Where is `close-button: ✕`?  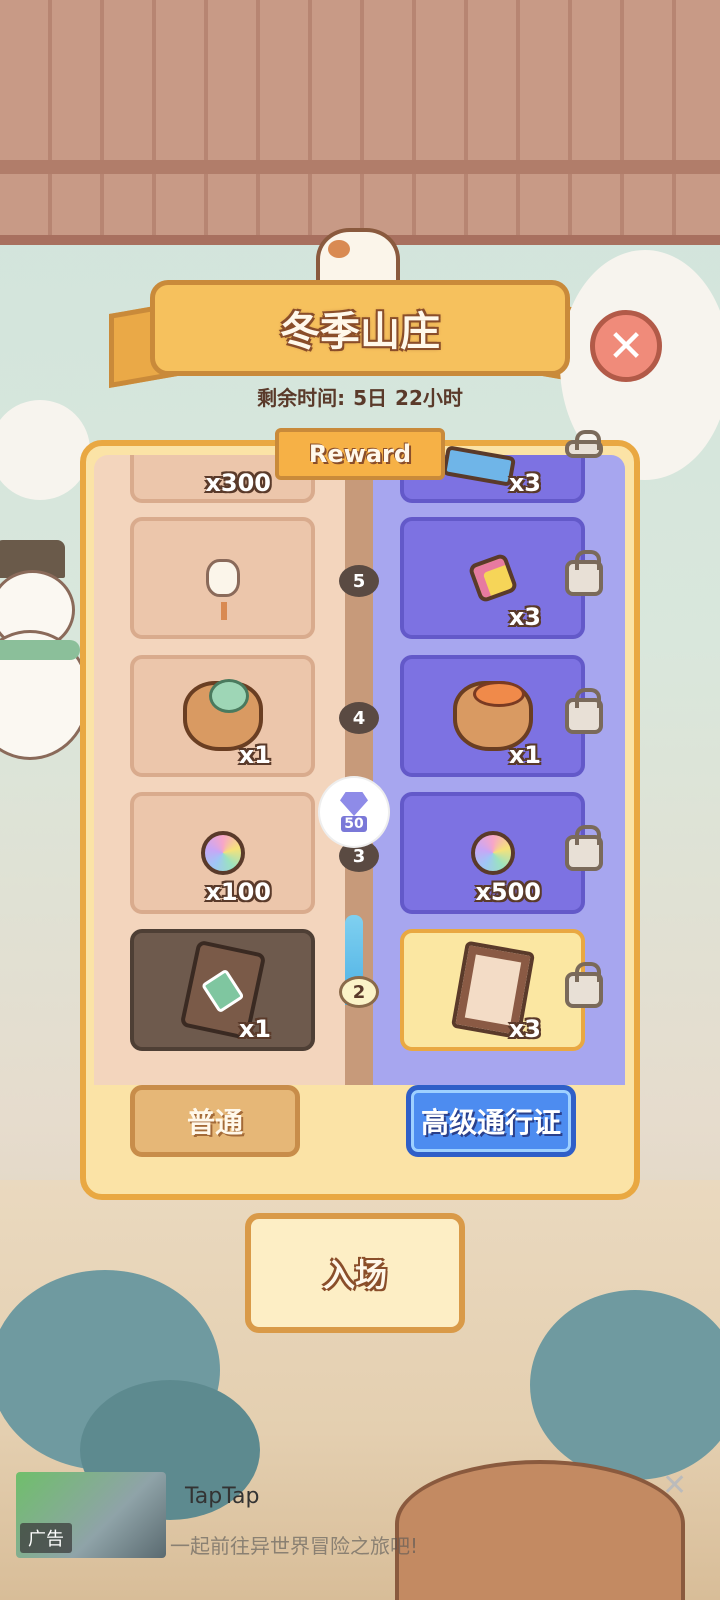 close-button: ✕ is located at coordinates (626, 346).